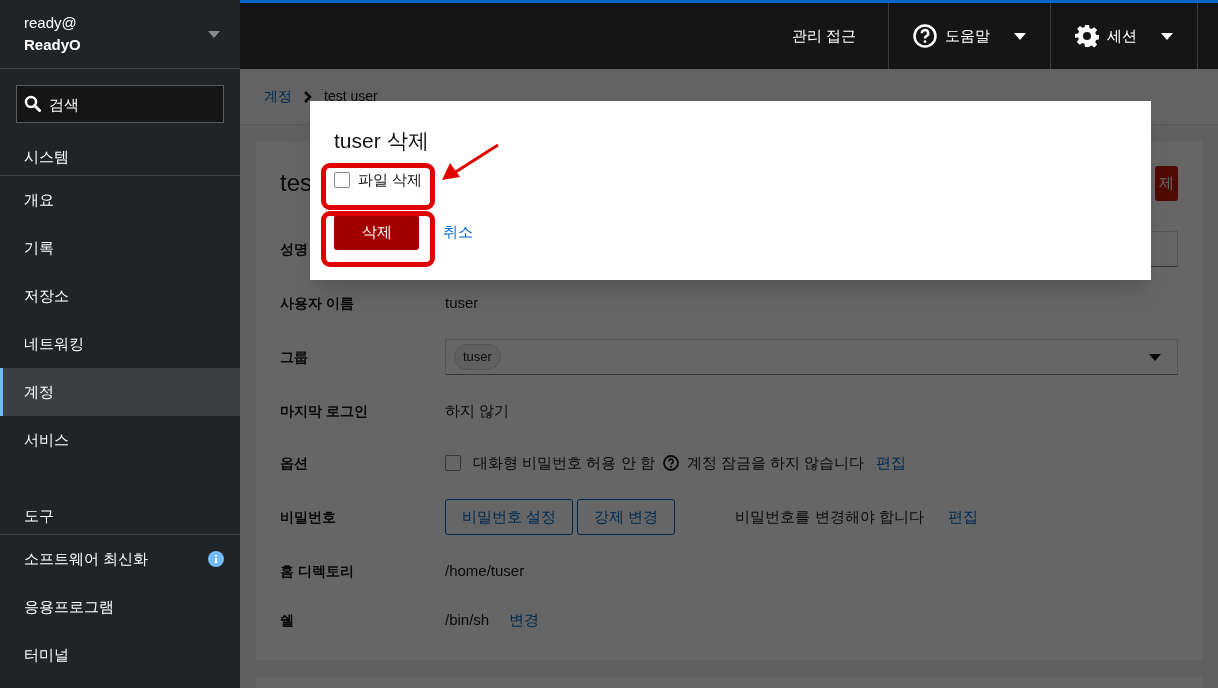 The image size is (1218, 688). What do you see at coordinates (317, 571) in the screenshot?
I see `field-label: 홈 디렉토리` at bounding box center [317, 571].